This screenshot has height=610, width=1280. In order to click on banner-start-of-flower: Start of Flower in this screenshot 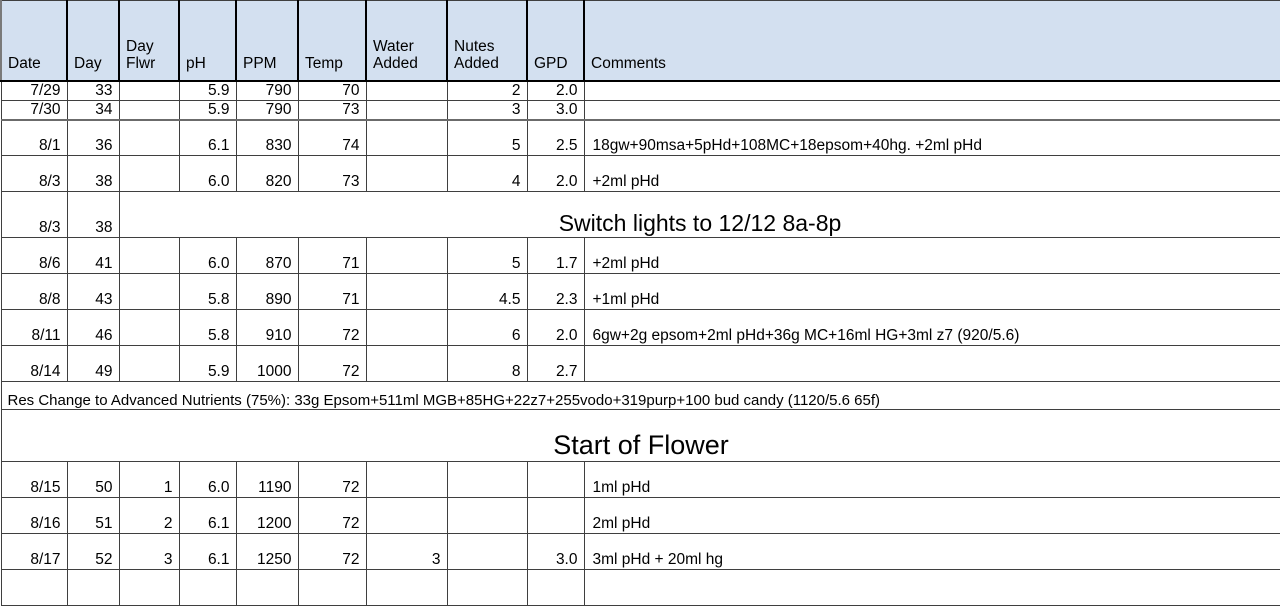, I will do `click(640, 435)`.